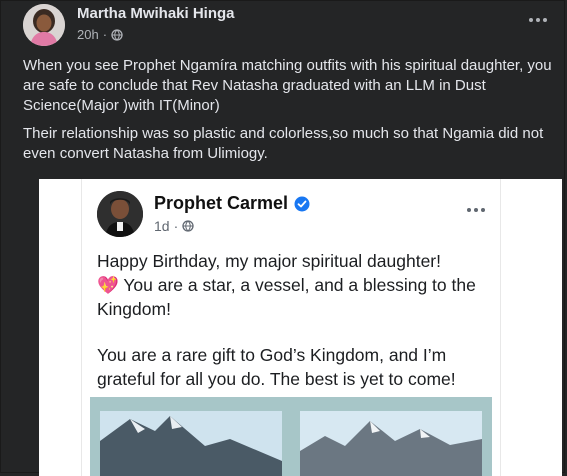 The image size is (567, 476). I want to click on more-options-icon, so click(538, 20).